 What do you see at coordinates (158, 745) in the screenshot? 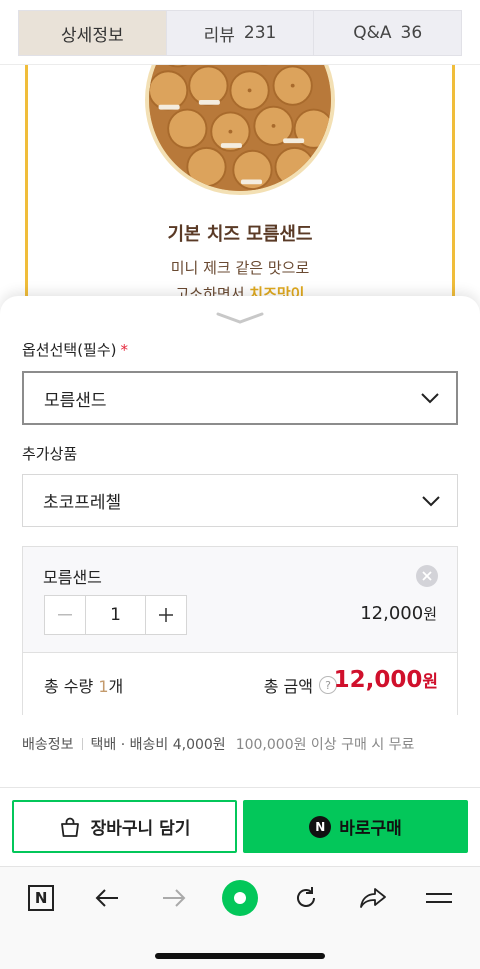
I see `shipping-method: 택배 · 배송비 4,000원` at bounding box center [158, 745].